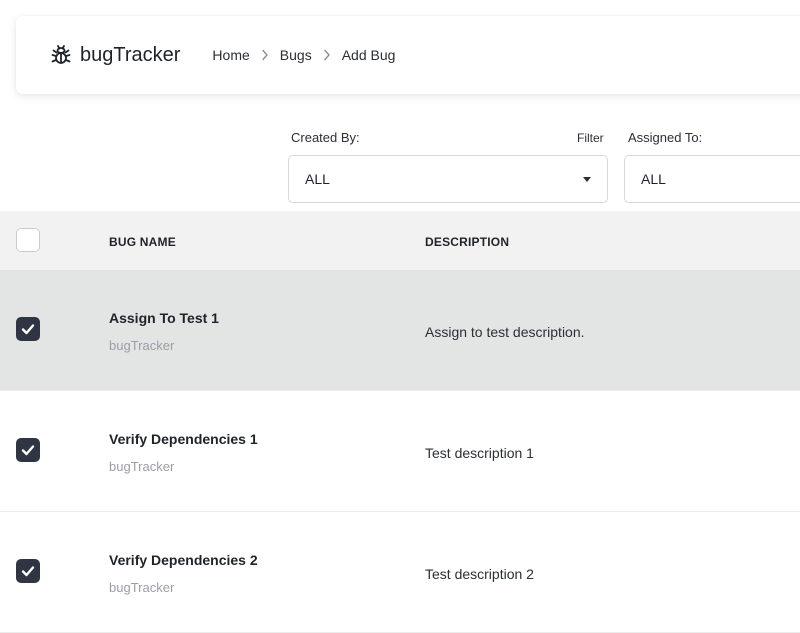 Image resolution: width=800 pixels, height=633 pixels. Describe the element at coordinates (505, 332) in the screenshot. I see `bug-description: Assign to test description.` at that location.